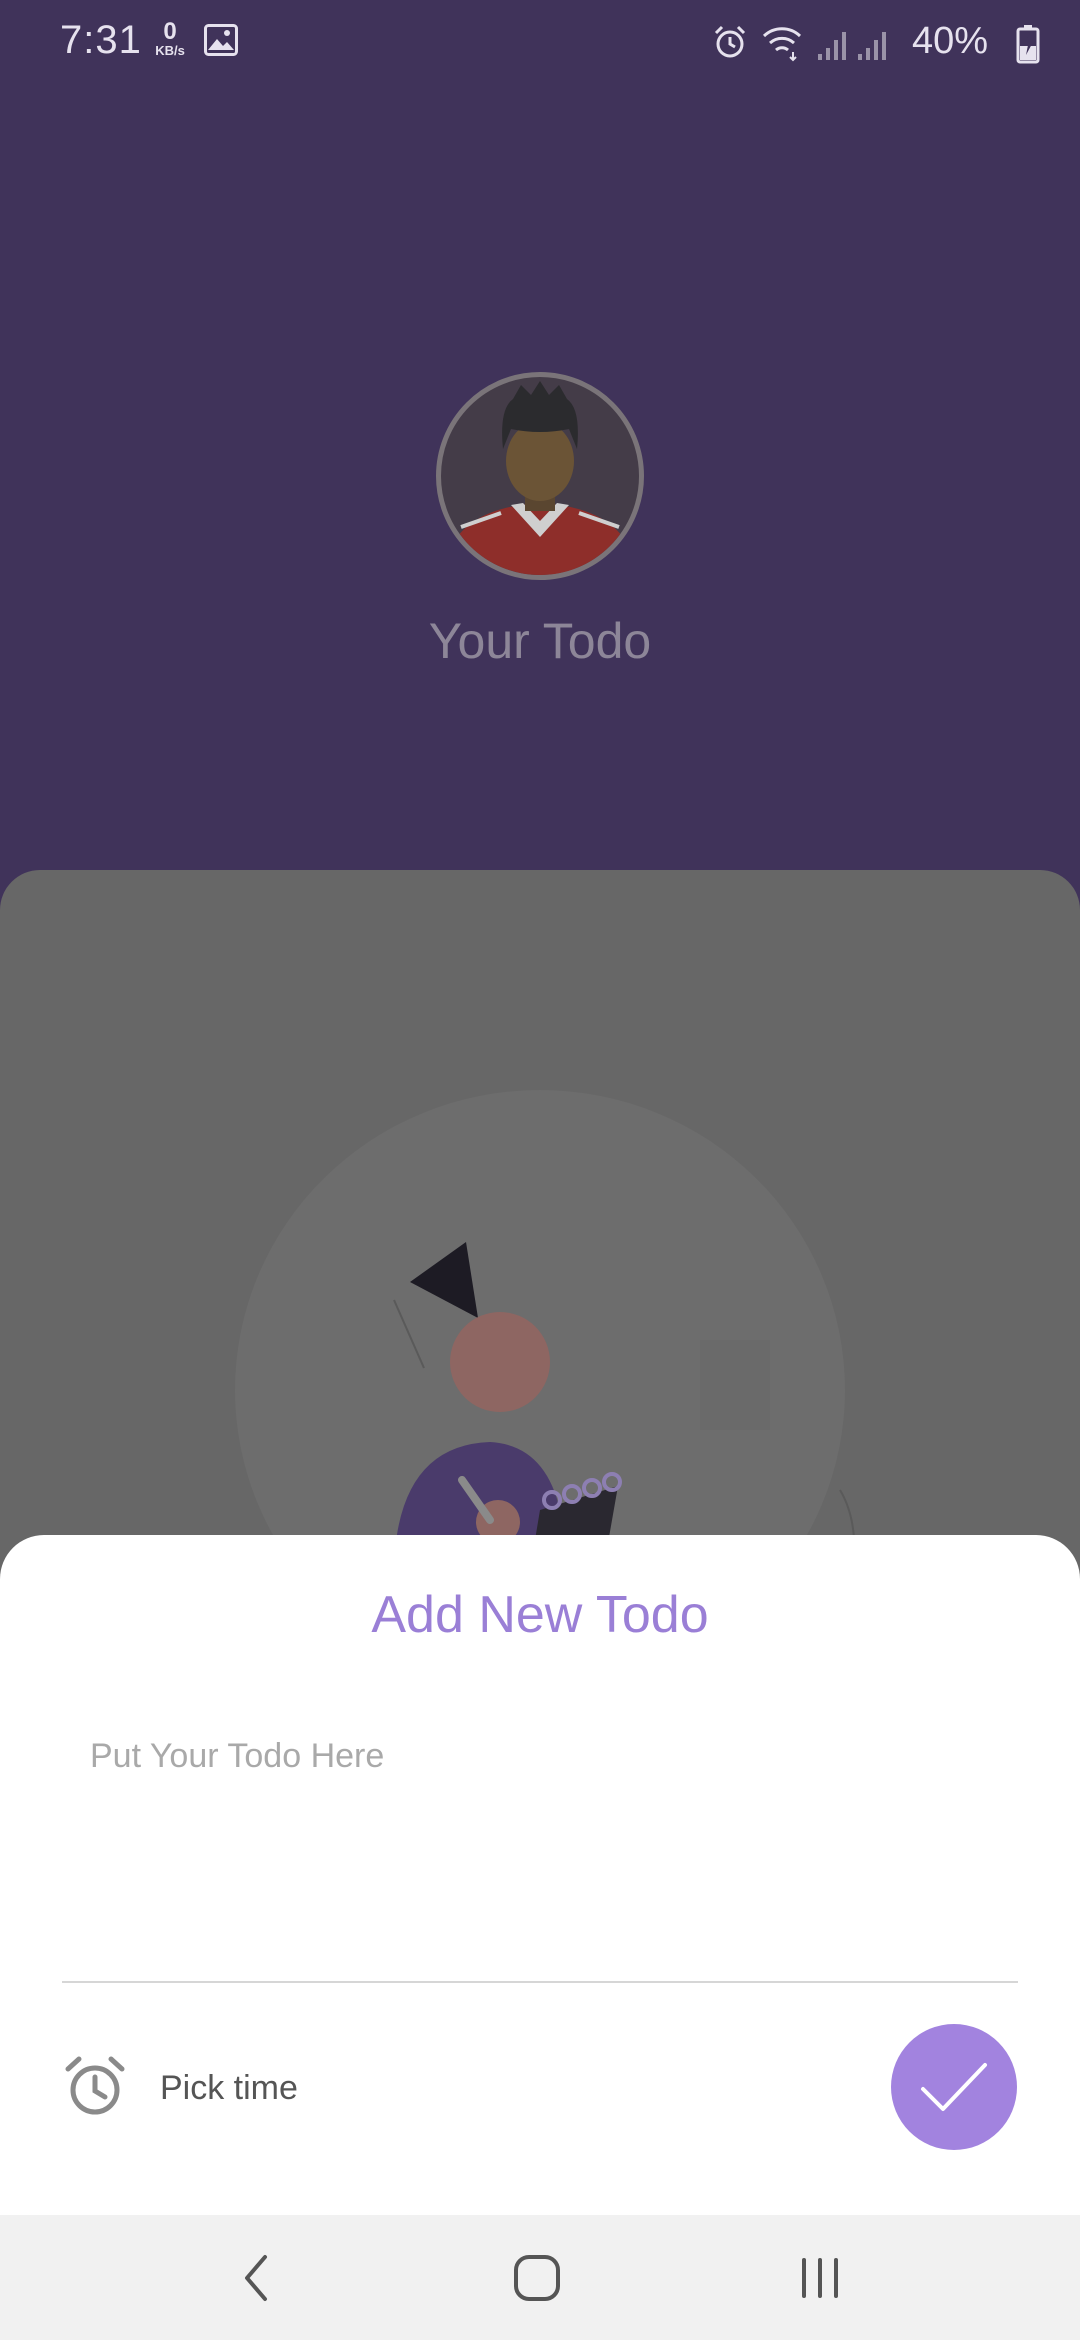  Describe the element at coordinates (540, 1615) in the screenshot. I see `sheet-title: Add New Todo` at that location.